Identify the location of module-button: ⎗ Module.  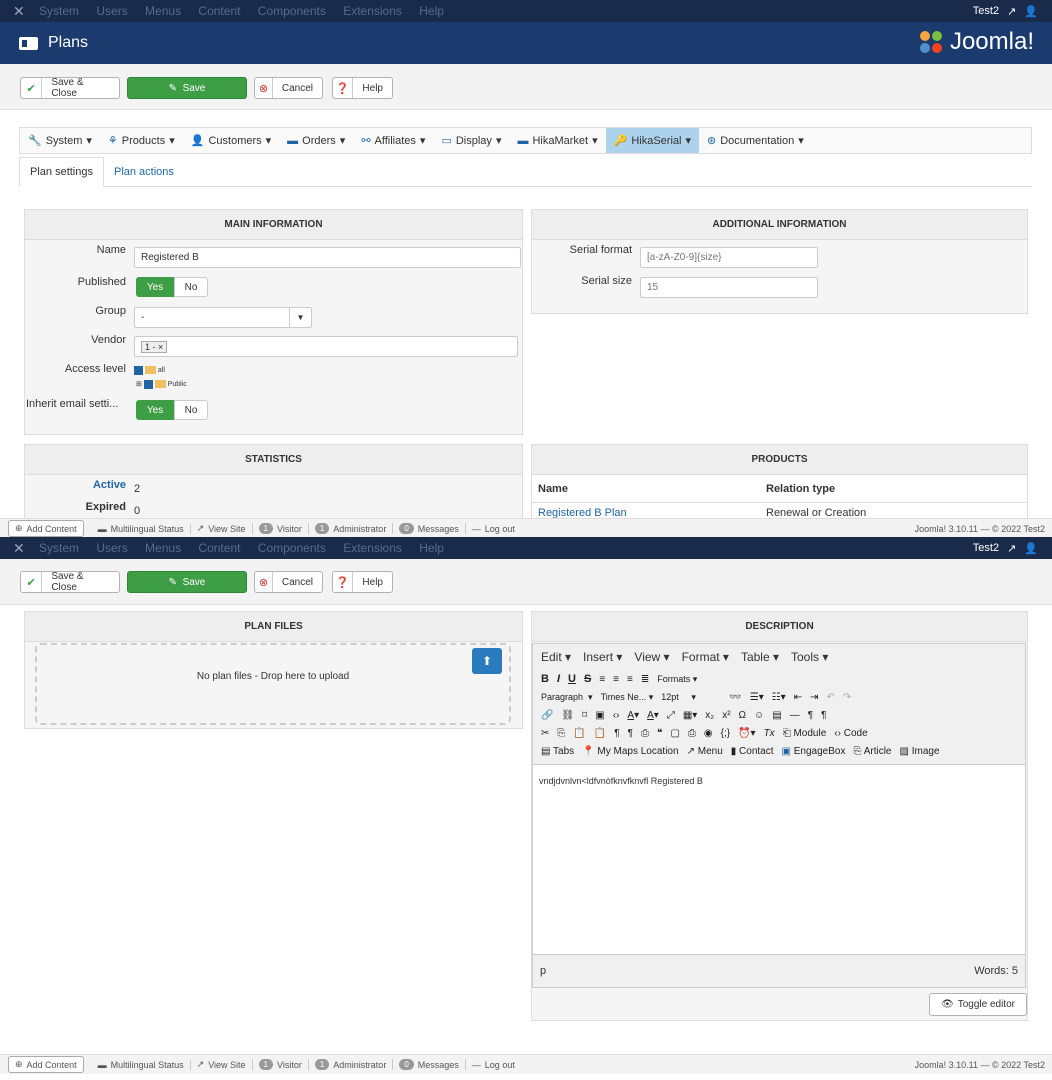
(805, 733).